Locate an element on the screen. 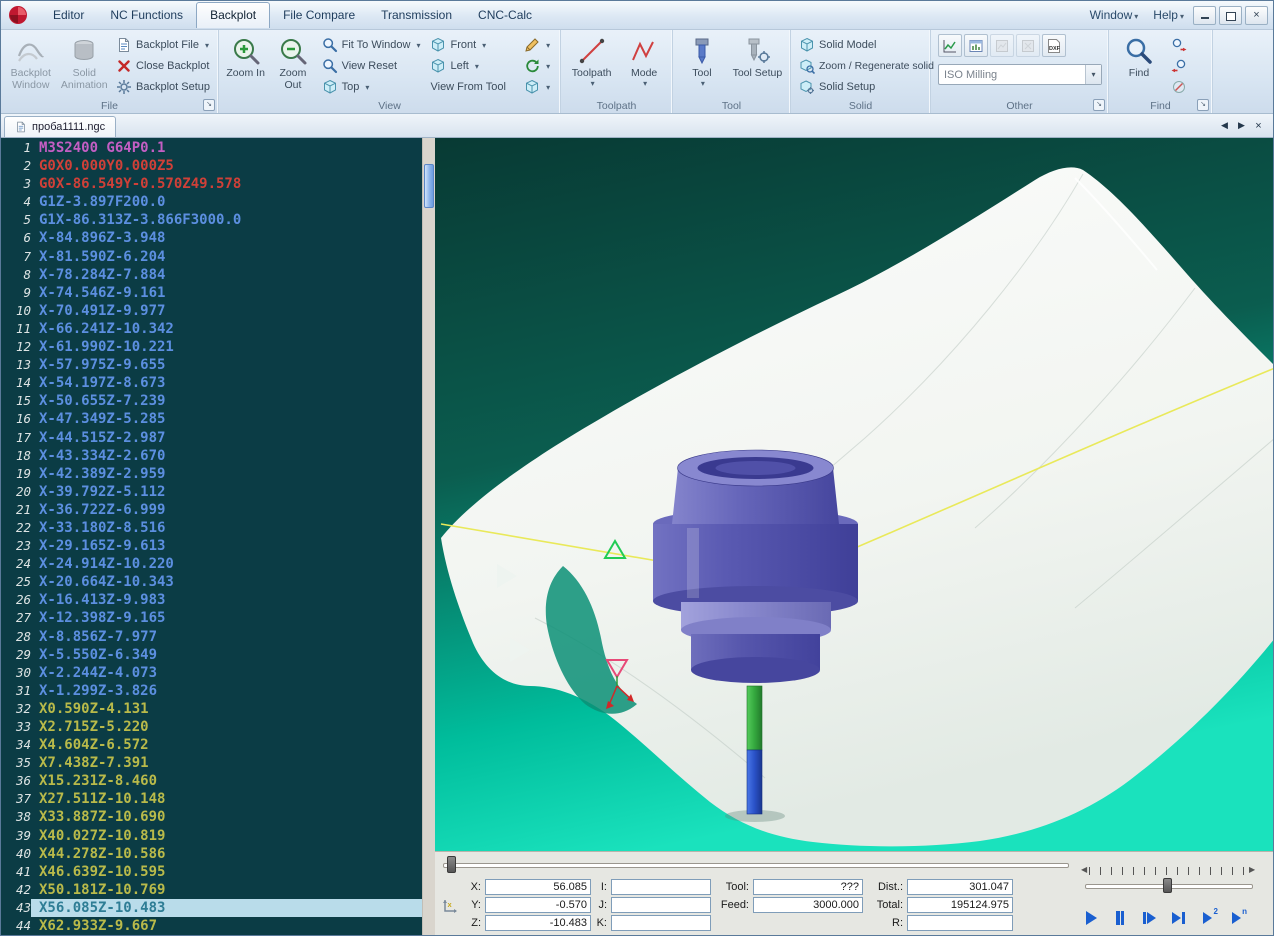 This screenshot has width=1274, height=936. minimize-button is located at coordinates (1204, 15).